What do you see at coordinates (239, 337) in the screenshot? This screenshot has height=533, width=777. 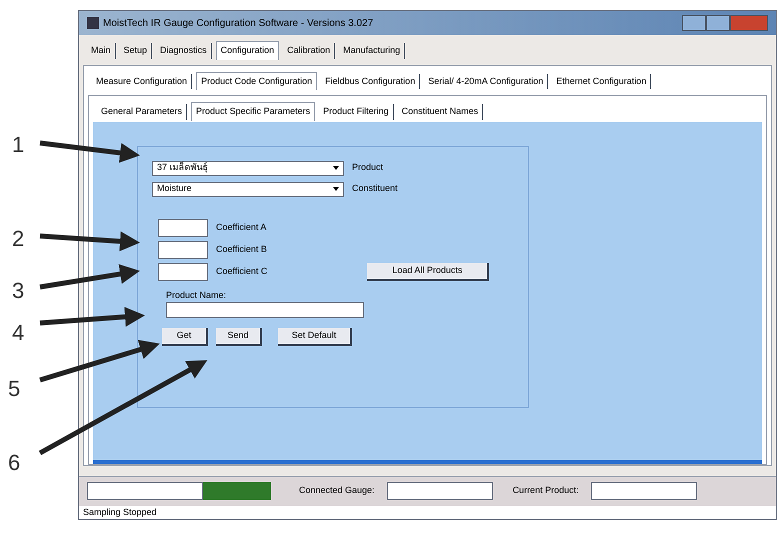 I see `action-button: Send` at bounding box center [239, 337].